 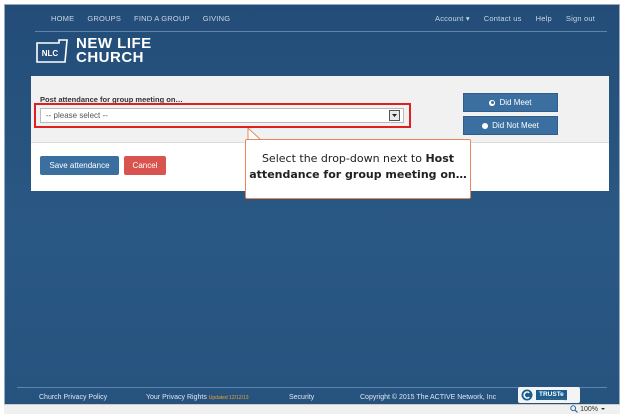 I want to click on did-meet-label: Did Meet, so click(x=515, y=102).